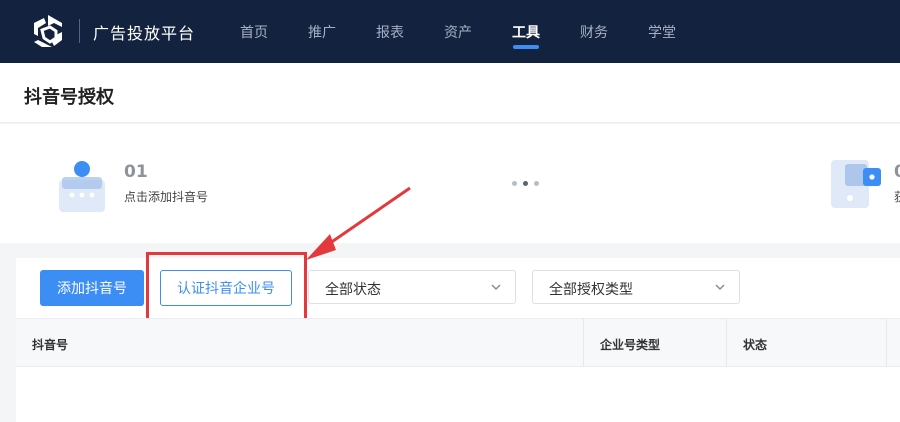 The height and width of the screenshot is (422, 900). Describe the element at coordinates (50, 345) in the screenshot. I see `column-douyin-id: 抖音号` at that location.